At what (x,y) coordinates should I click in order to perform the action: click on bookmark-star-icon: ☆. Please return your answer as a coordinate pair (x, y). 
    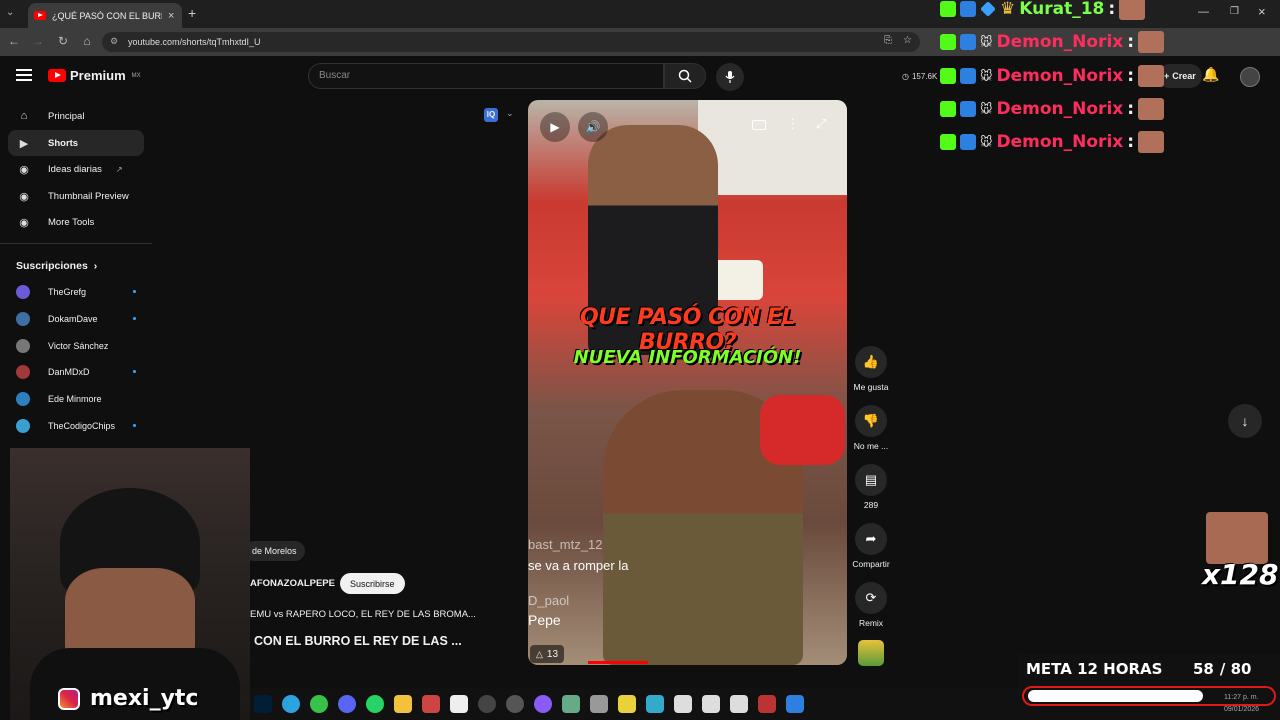
    Looking at the image, I should click on (907, 40).